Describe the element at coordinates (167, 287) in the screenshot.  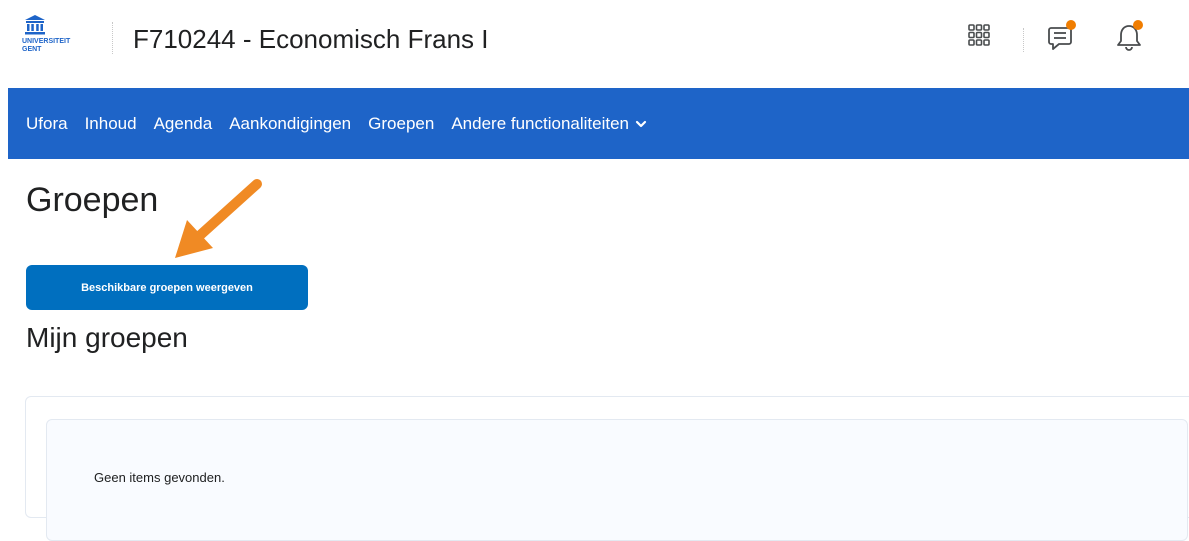
I see `show-available-groups-button: Beschikbare groepen weergeven` at that location.